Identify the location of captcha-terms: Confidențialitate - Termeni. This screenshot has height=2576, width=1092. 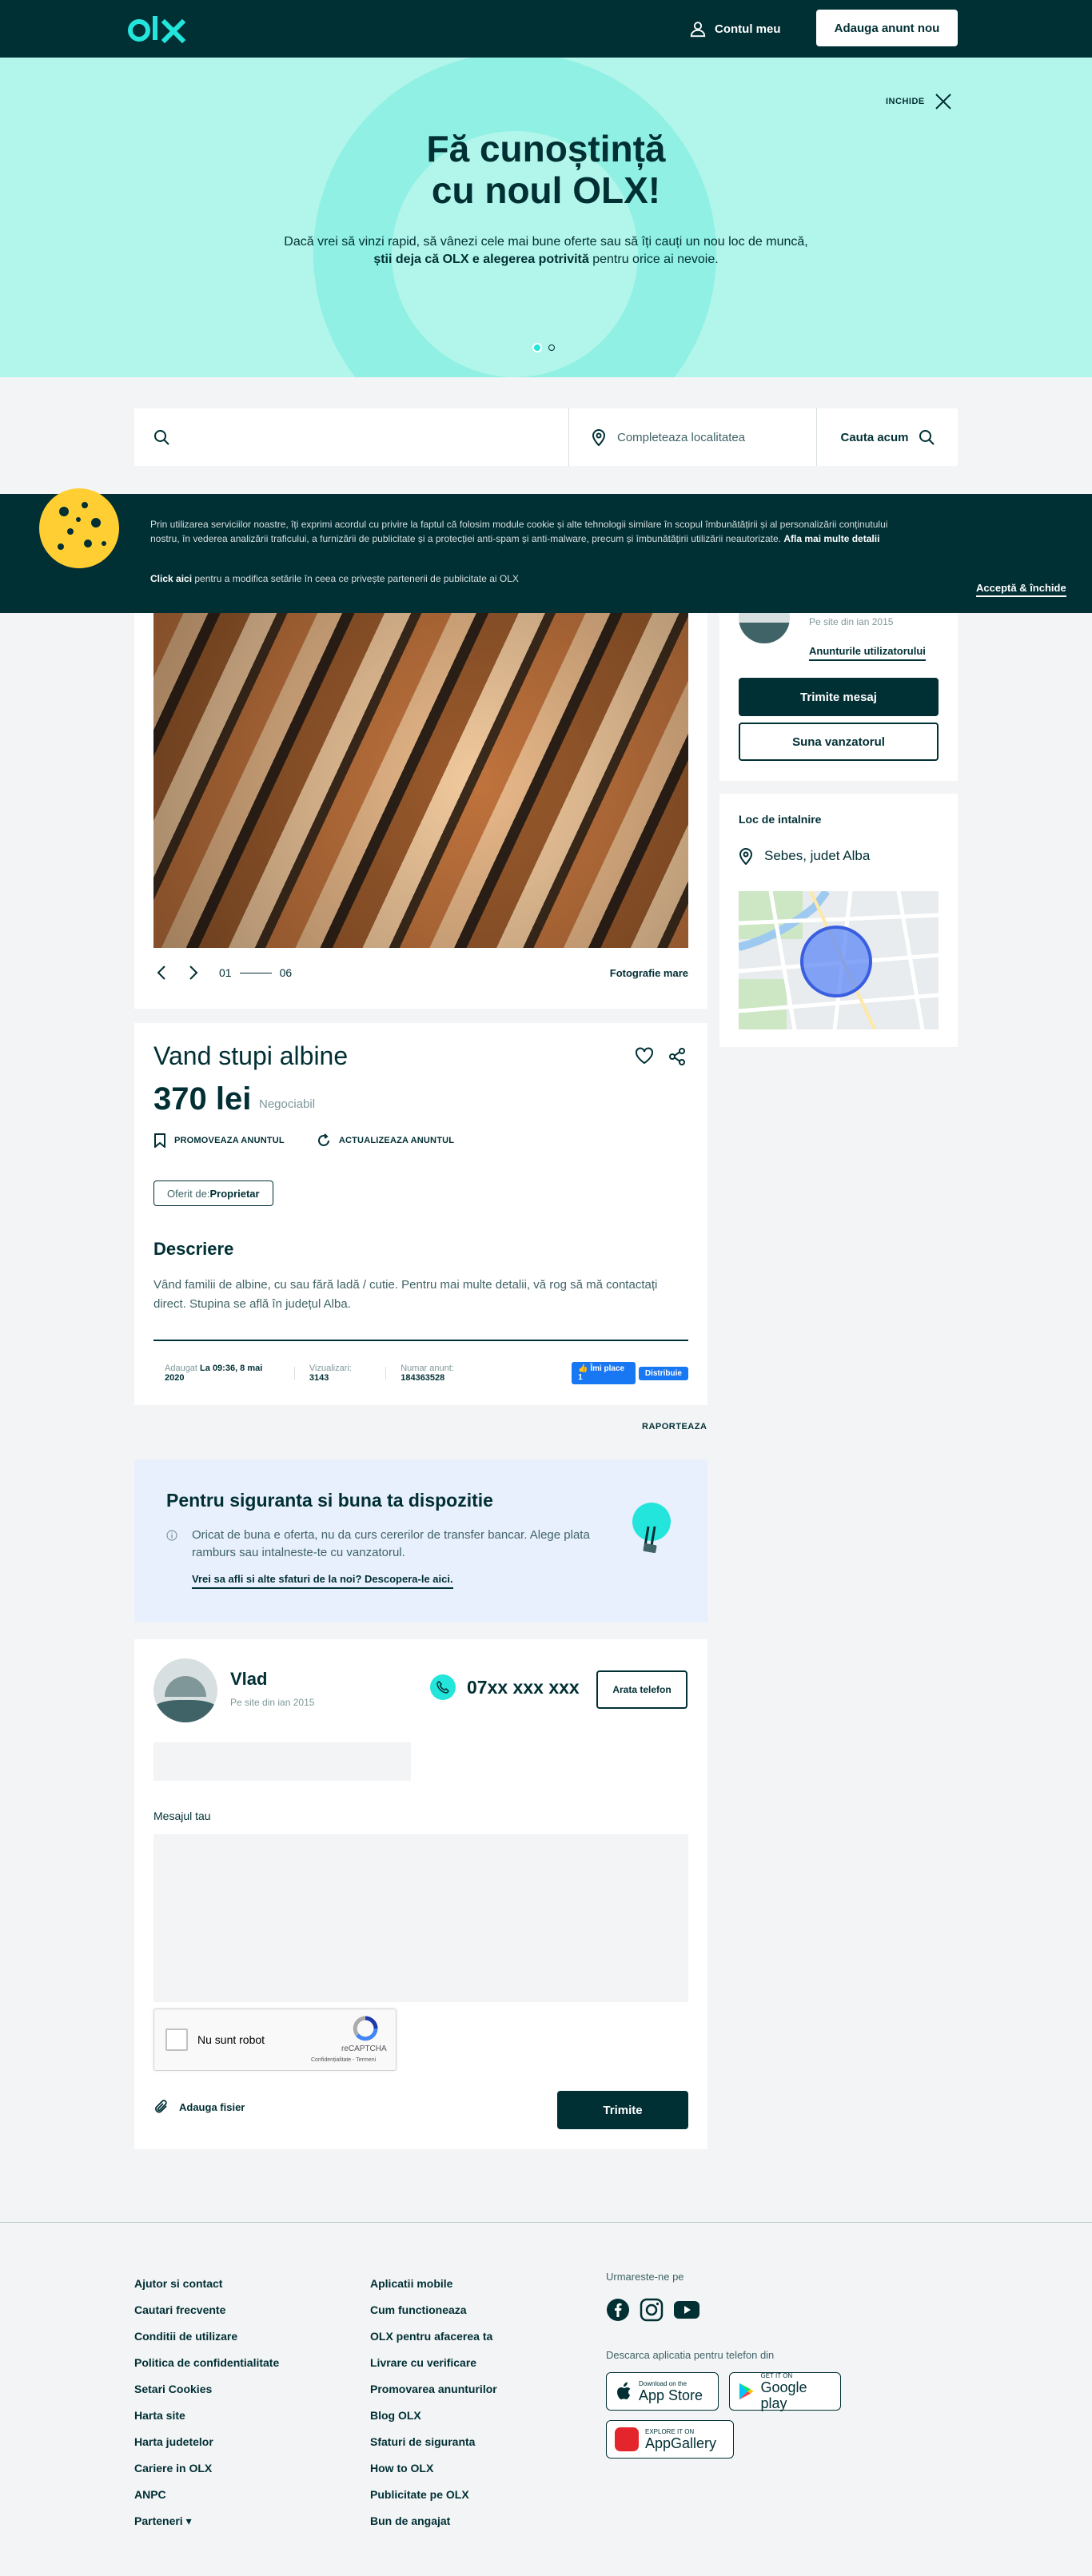
(343, 2060).